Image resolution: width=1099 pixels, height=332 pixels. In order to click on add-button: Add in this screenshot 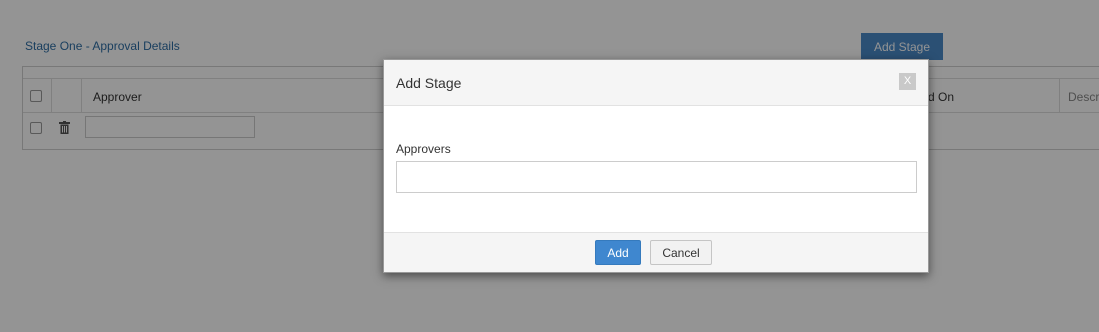, I will do `click(618, 252)`.